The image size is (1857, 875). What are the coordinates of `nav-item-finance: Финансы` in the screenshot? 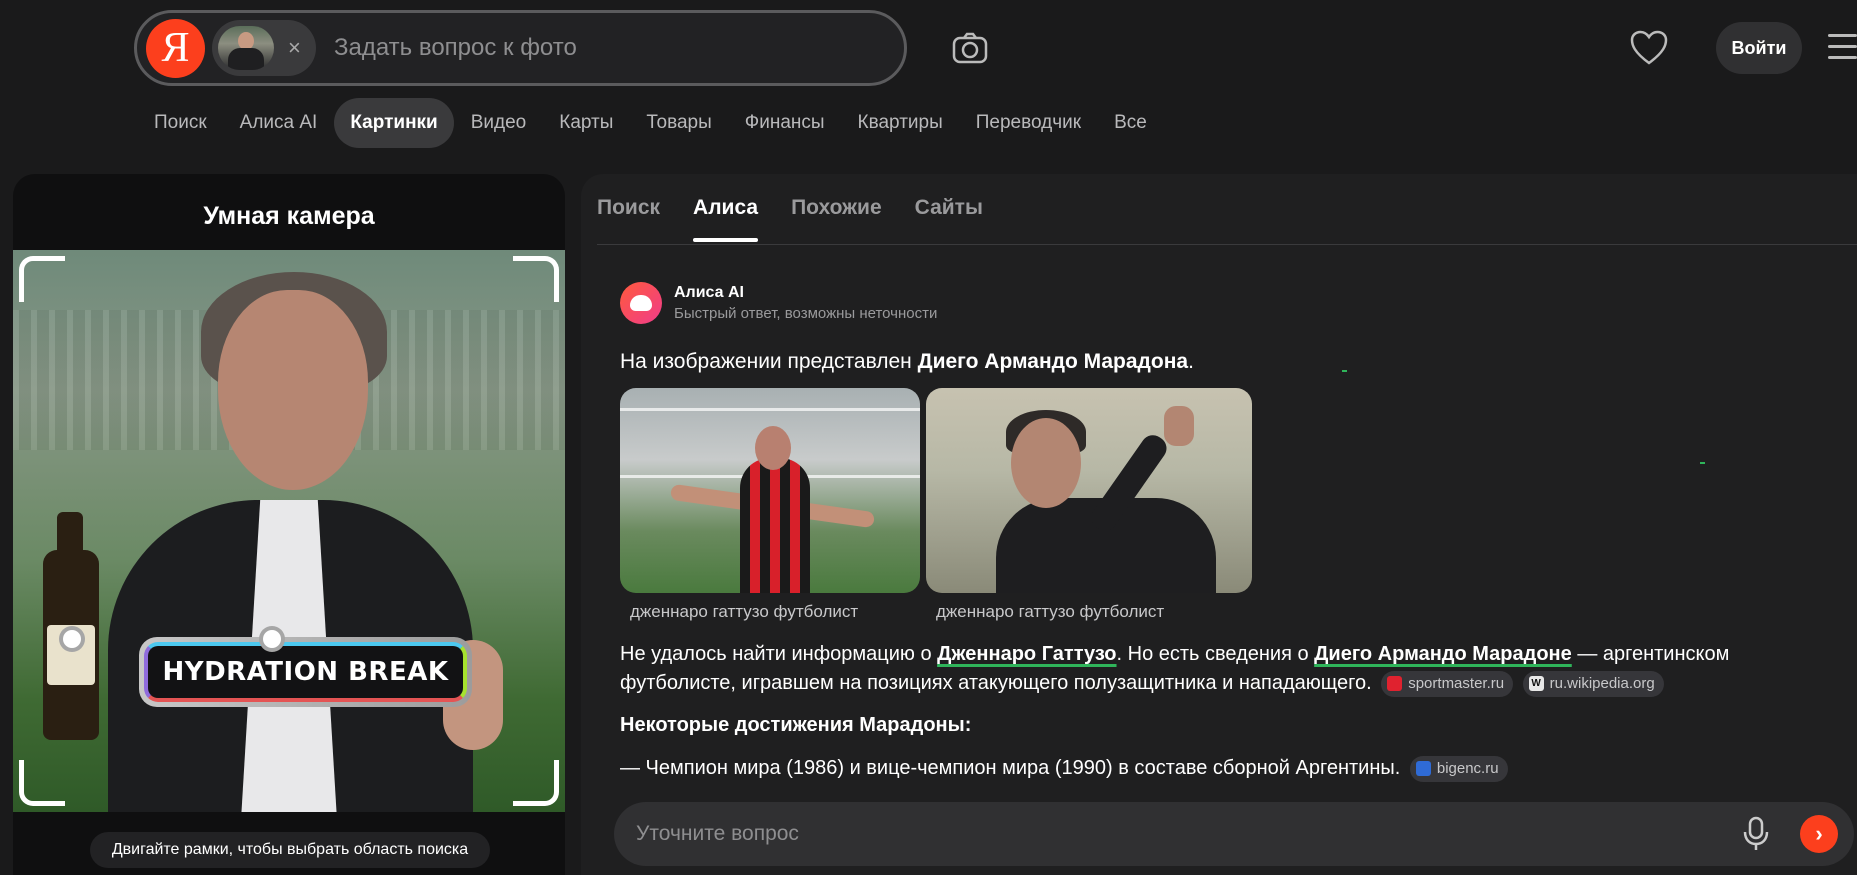 It's located at (785, 123).